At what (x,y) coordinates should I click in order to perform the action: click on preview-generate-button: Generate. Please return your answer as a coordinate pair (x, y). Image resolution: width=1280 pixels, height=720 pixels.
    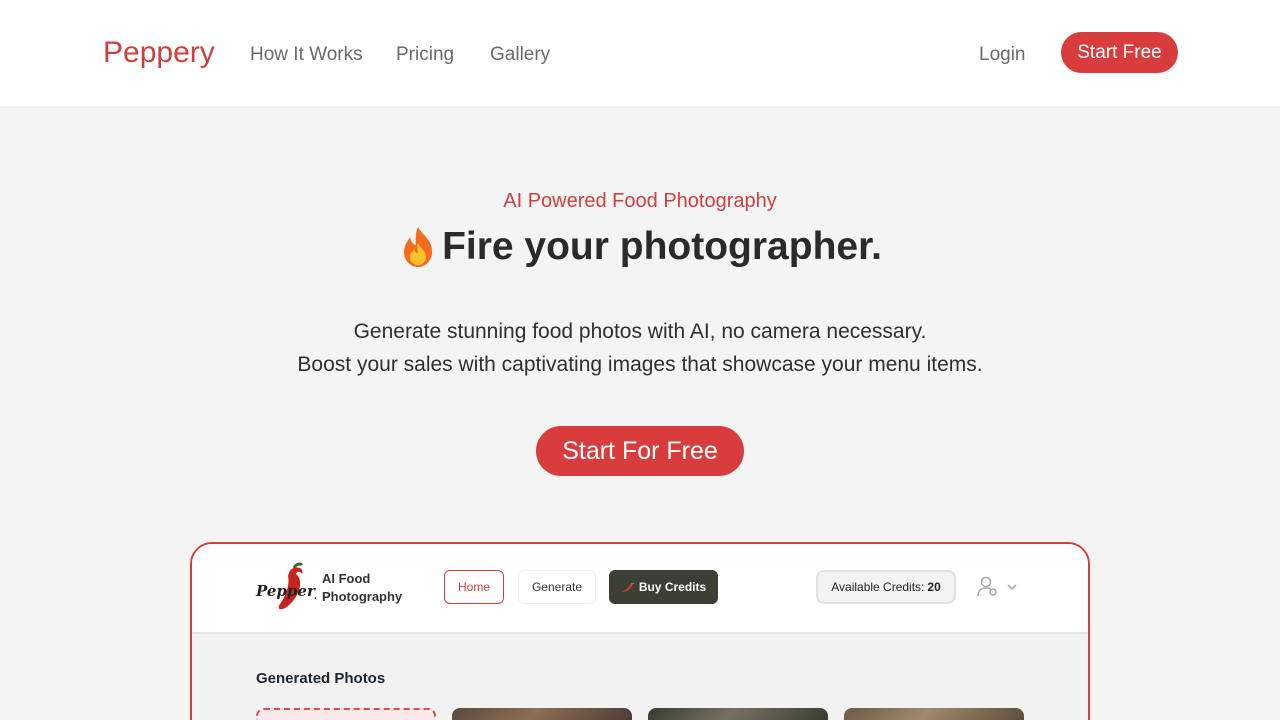
    Looking at the image, I should click on (557, 587).